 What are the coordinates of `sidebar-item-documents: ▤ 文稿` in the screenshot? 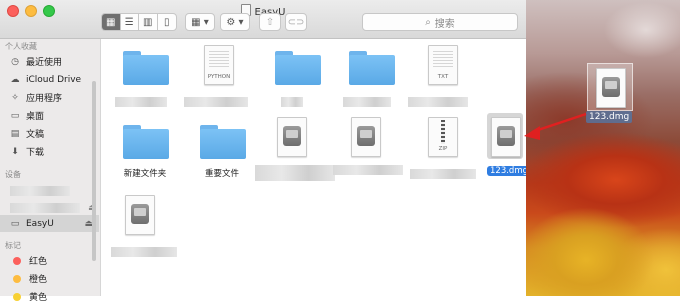 It's located at (49, 133).